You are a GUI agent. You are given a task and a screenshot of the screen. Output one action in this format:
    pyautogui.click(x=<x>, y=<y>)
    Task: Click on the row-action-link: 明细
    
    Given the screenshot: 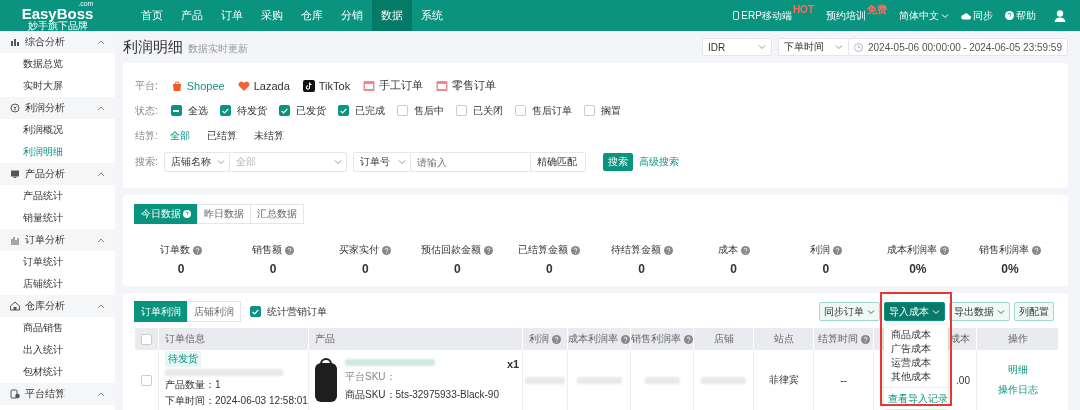 What is the action you would take?
    pyautogui.click(x=1017, y=370)
    